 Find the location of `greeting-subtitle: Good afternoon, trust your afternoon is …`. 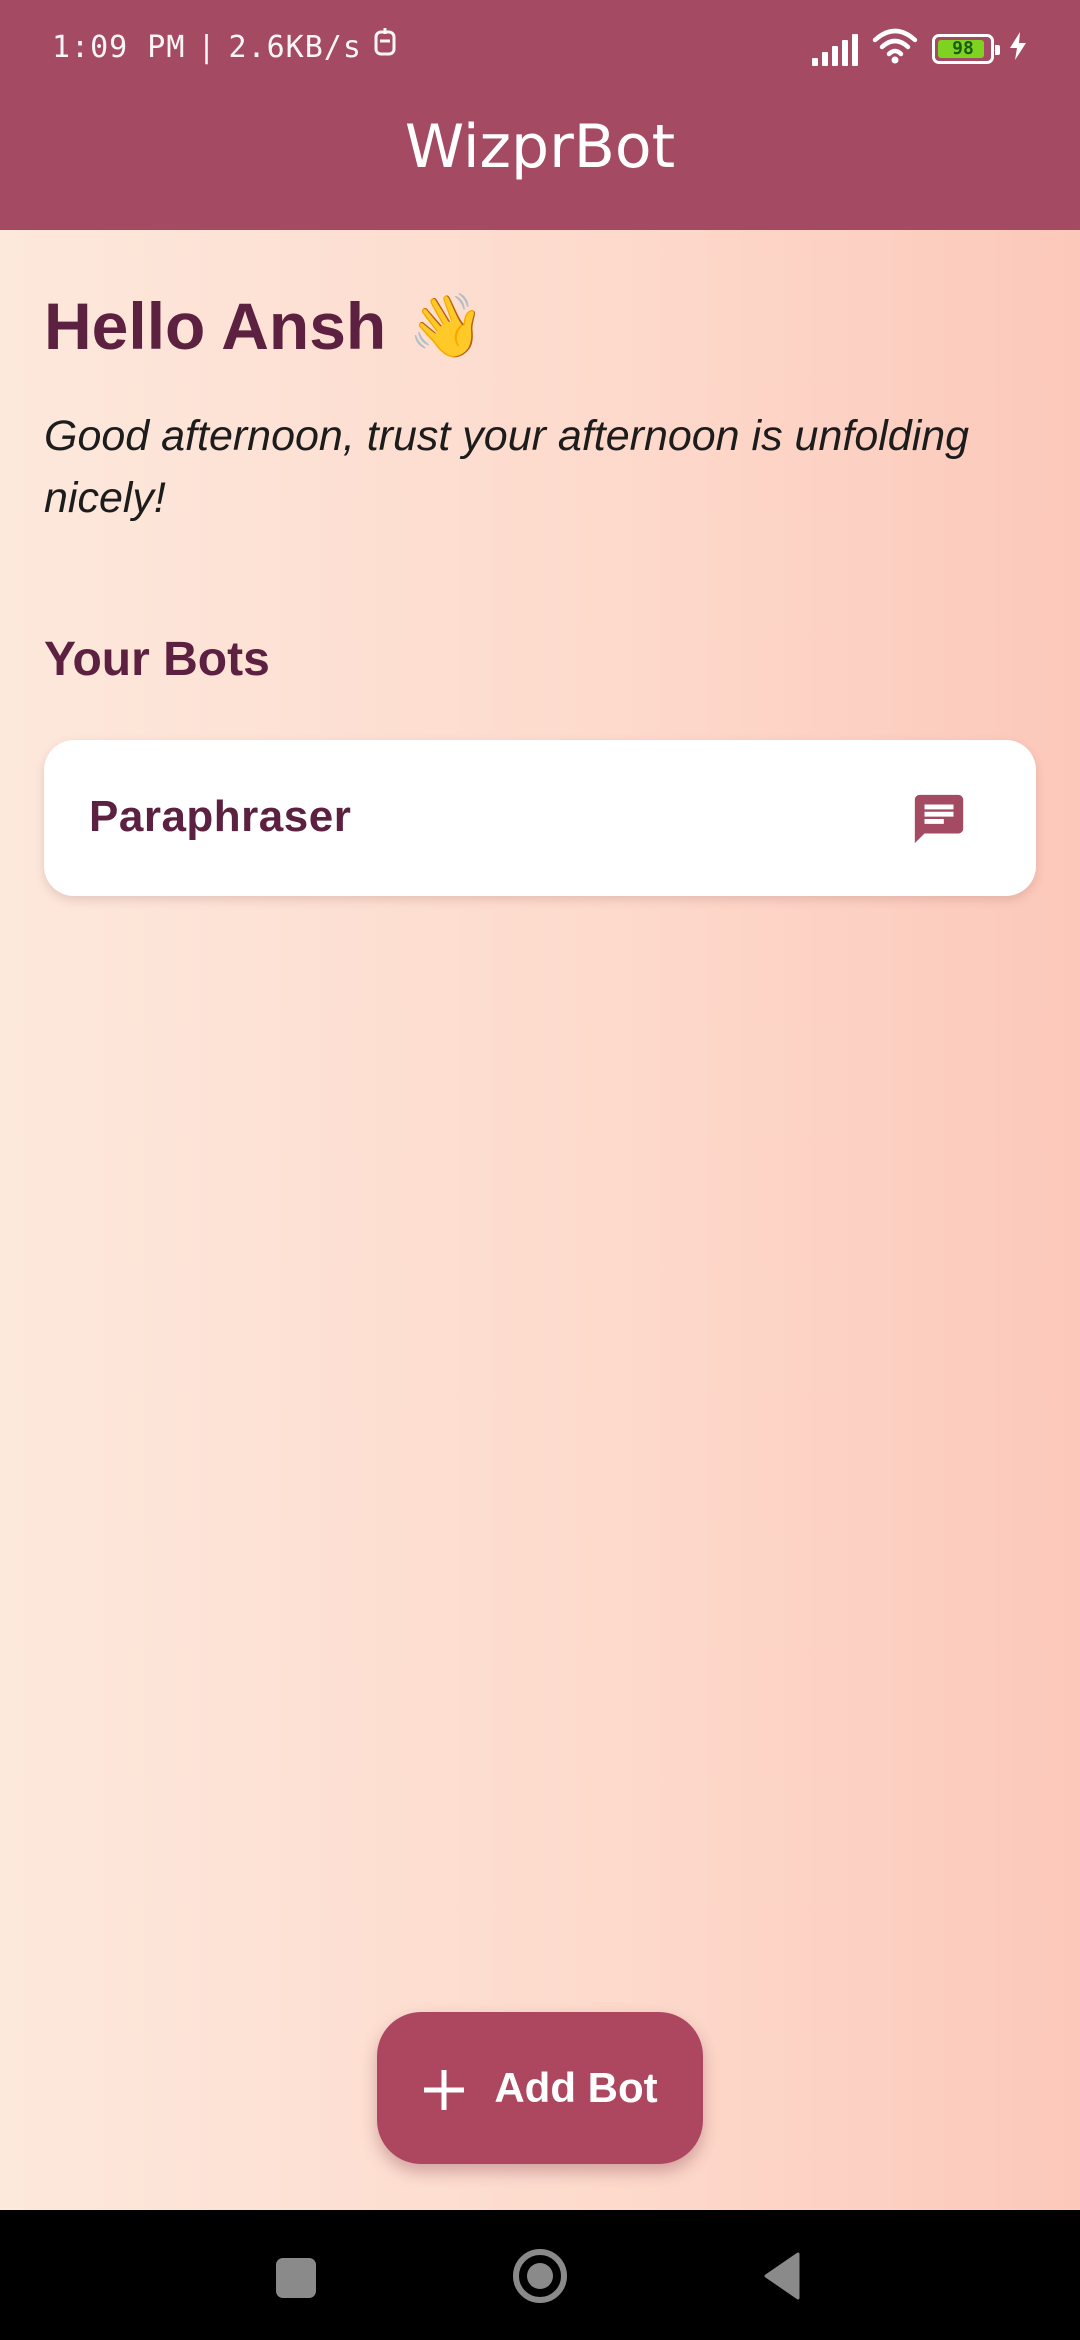

greeting-subtitle: Good afternoon, trust your afternoon is … is located at coordinates (507, 467).